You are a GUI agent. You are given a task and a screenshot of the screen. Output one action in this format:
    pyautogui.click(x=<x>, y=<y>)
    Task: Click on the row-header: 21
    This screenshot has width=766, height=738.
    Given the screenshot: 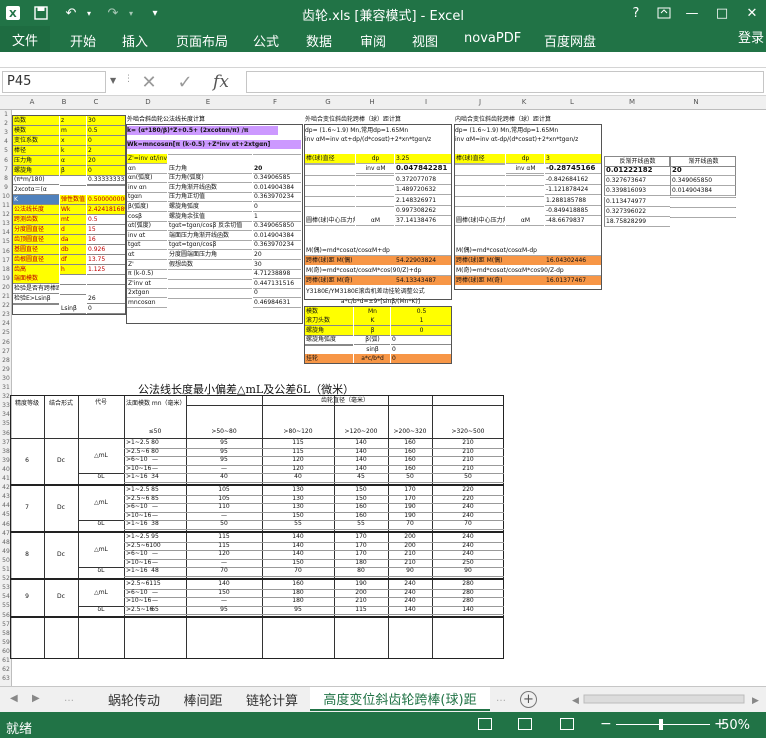 What is the action you would take?
    pyautogui.click(x=6, y=296)
    